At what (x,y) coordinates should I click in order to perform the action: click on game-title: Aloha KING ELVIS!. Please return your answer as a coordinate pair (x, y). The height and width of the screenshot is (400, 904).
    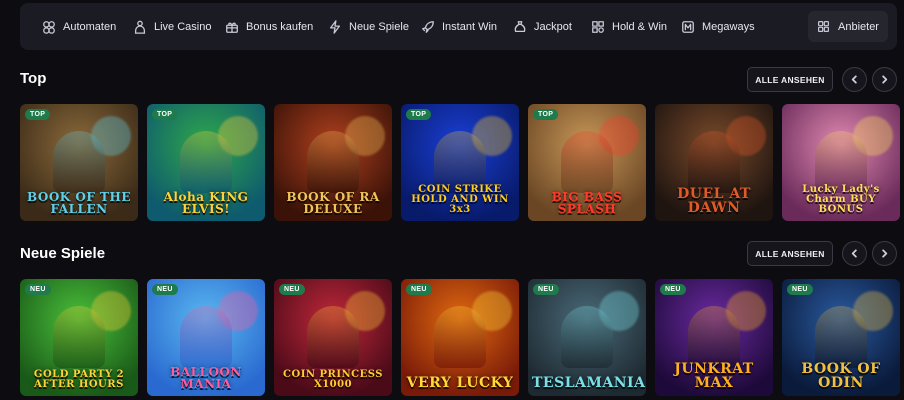
    Looking at the image, I should click on (206, 203).